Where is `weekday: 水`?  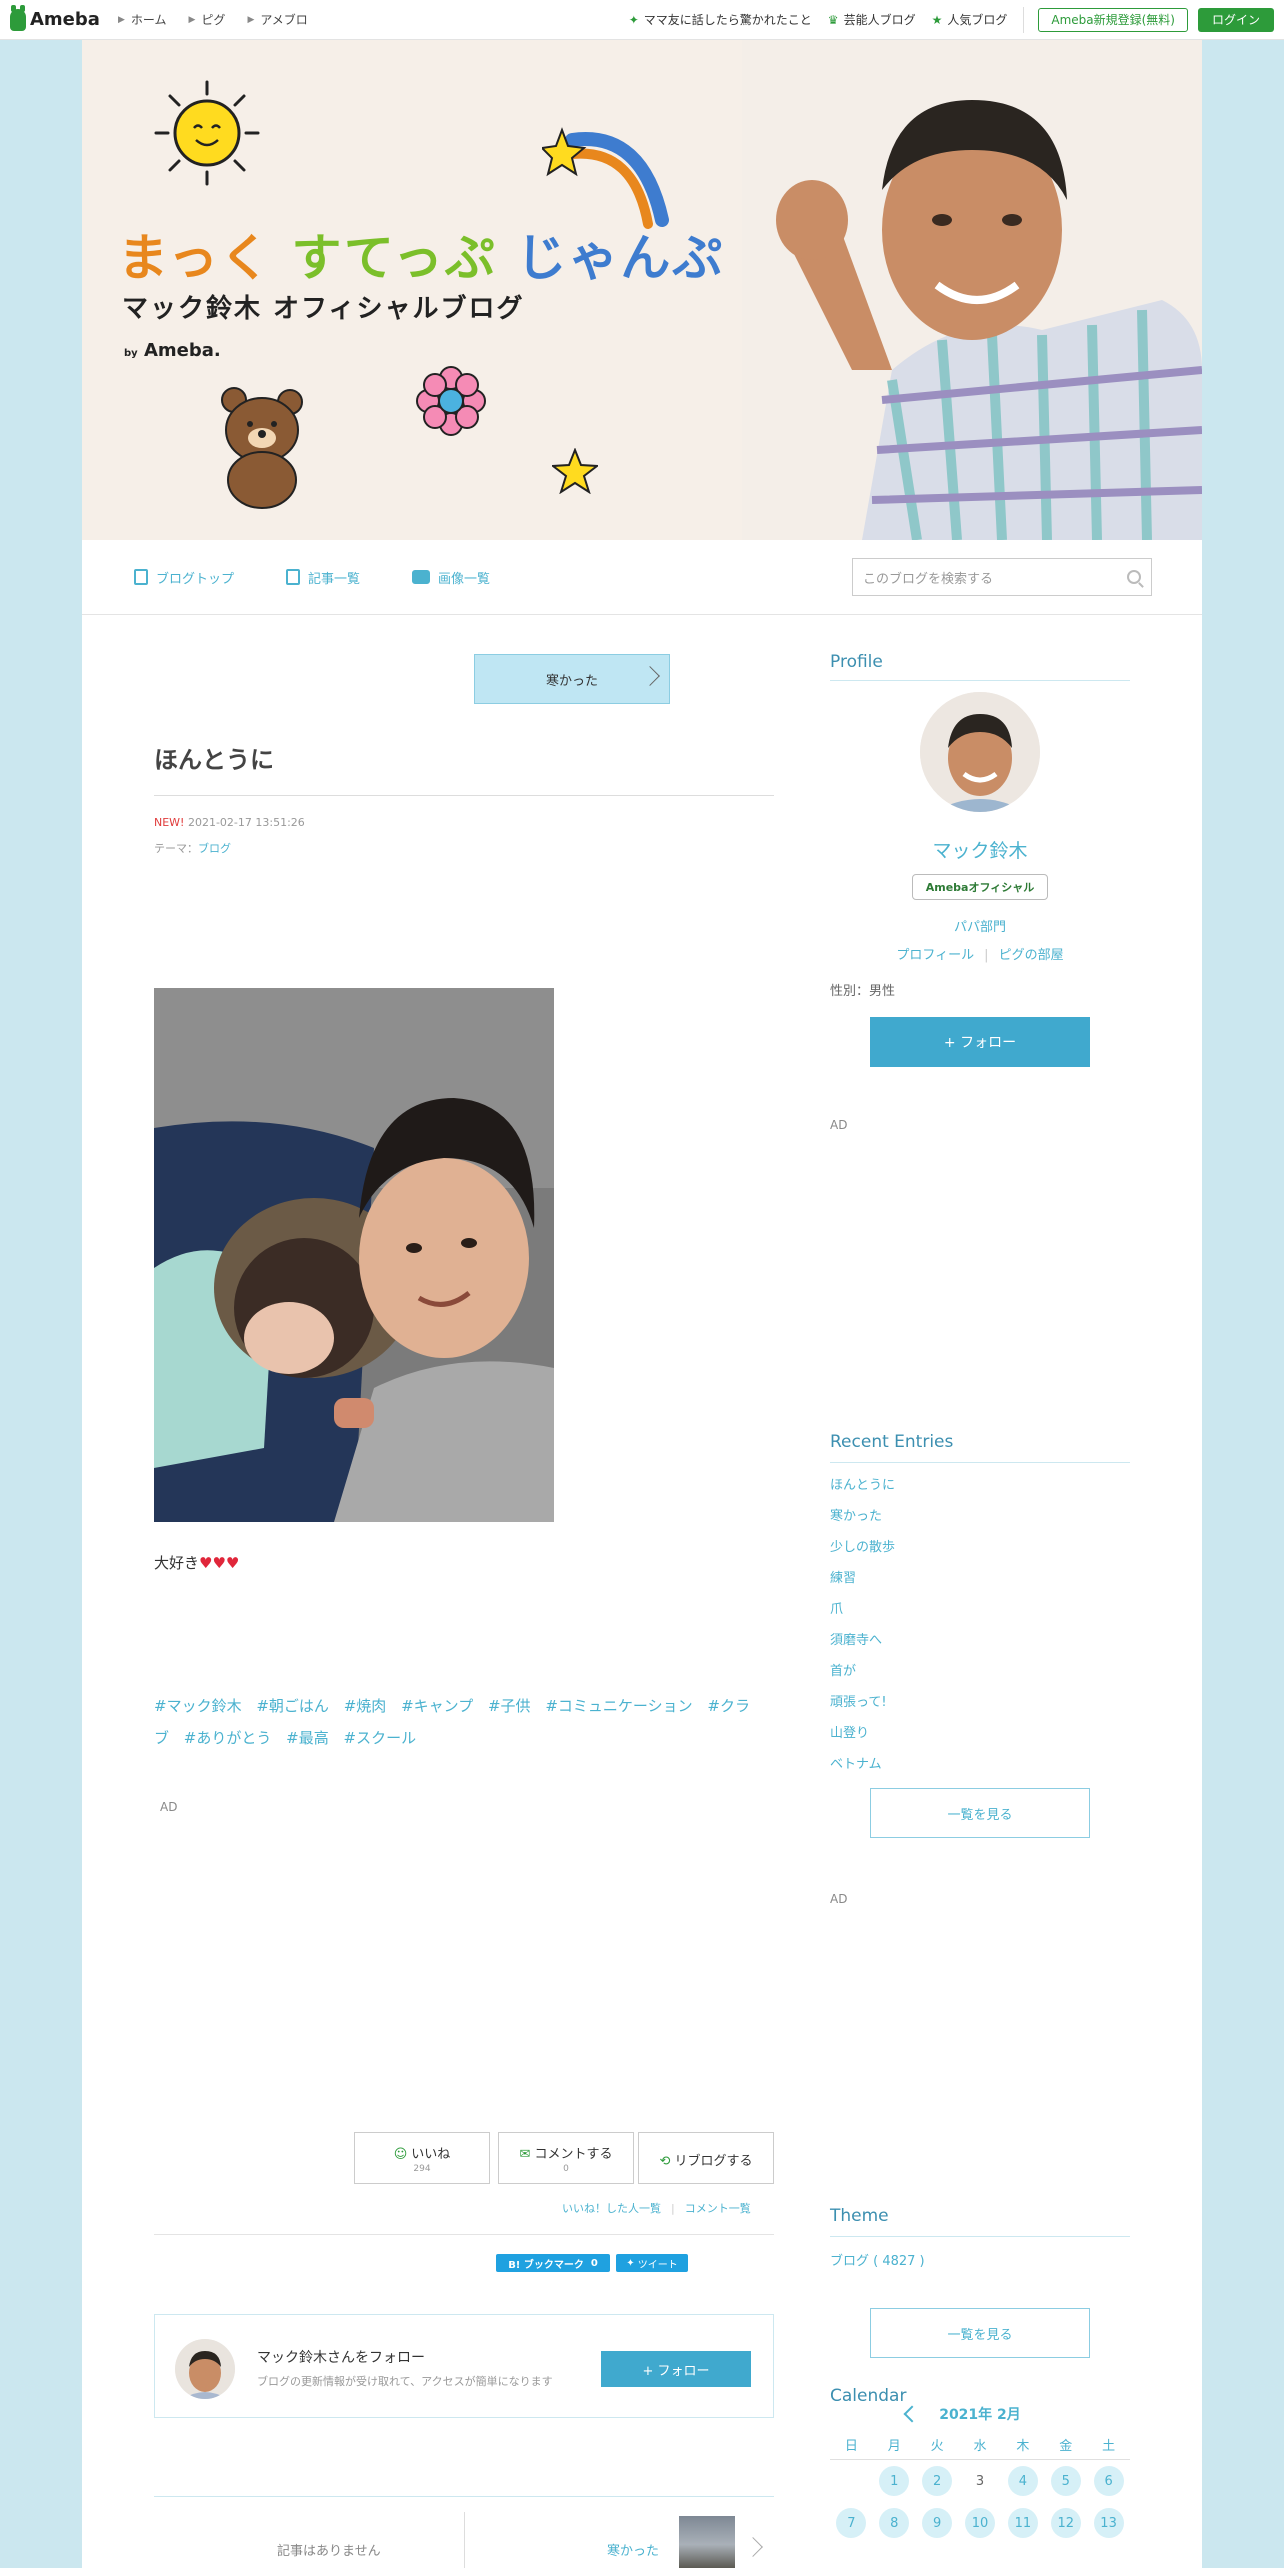
weekday: 水 is located at coordinates (980, 2446).